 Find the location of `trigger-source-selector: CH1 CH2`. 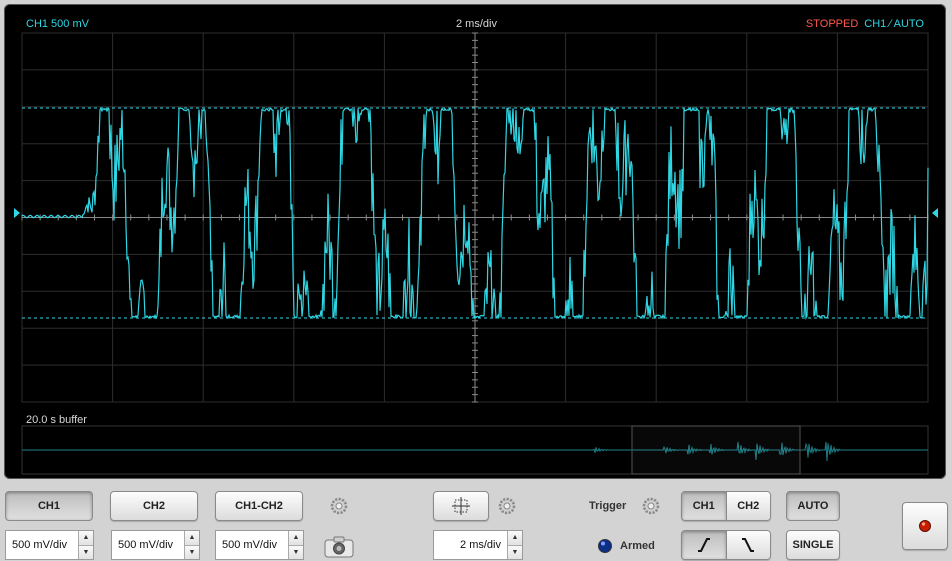

trigger-source-selector: CH1 CH2 is located at coordinates (726, 506).